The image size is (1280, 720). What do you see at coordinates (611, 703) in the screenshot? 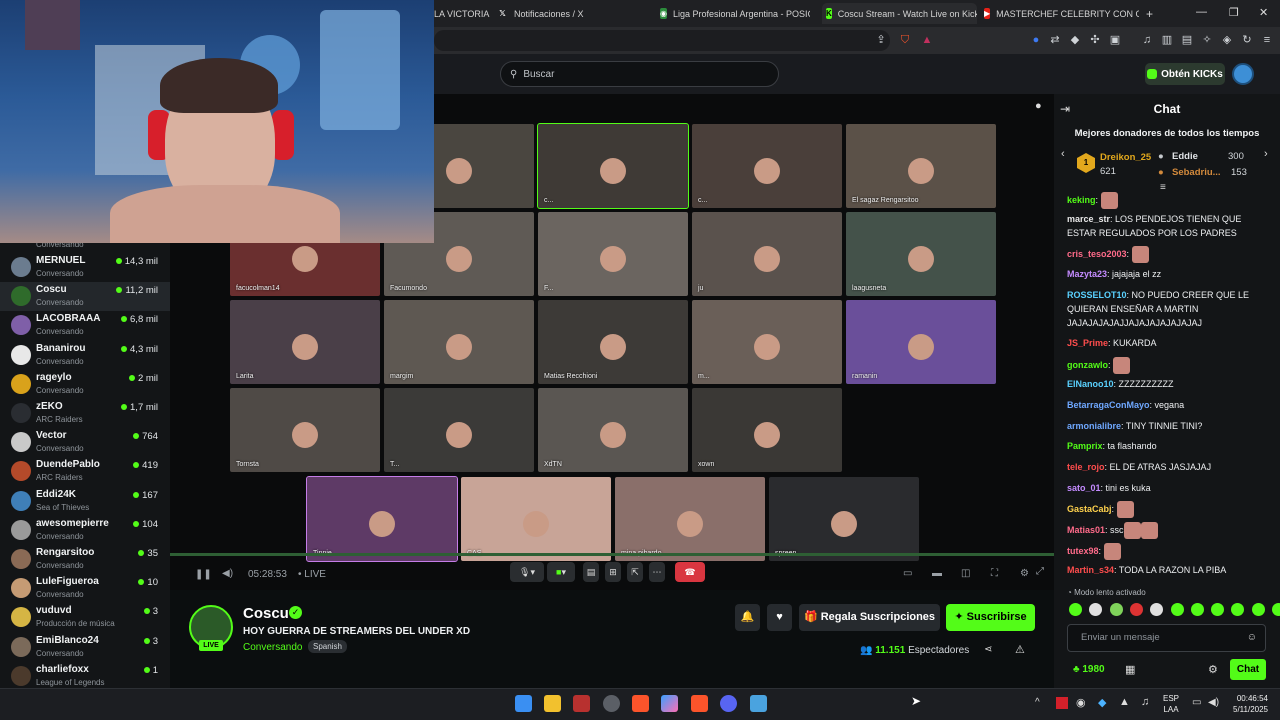
I see `obs-icon` at bounding box center [611, 703].